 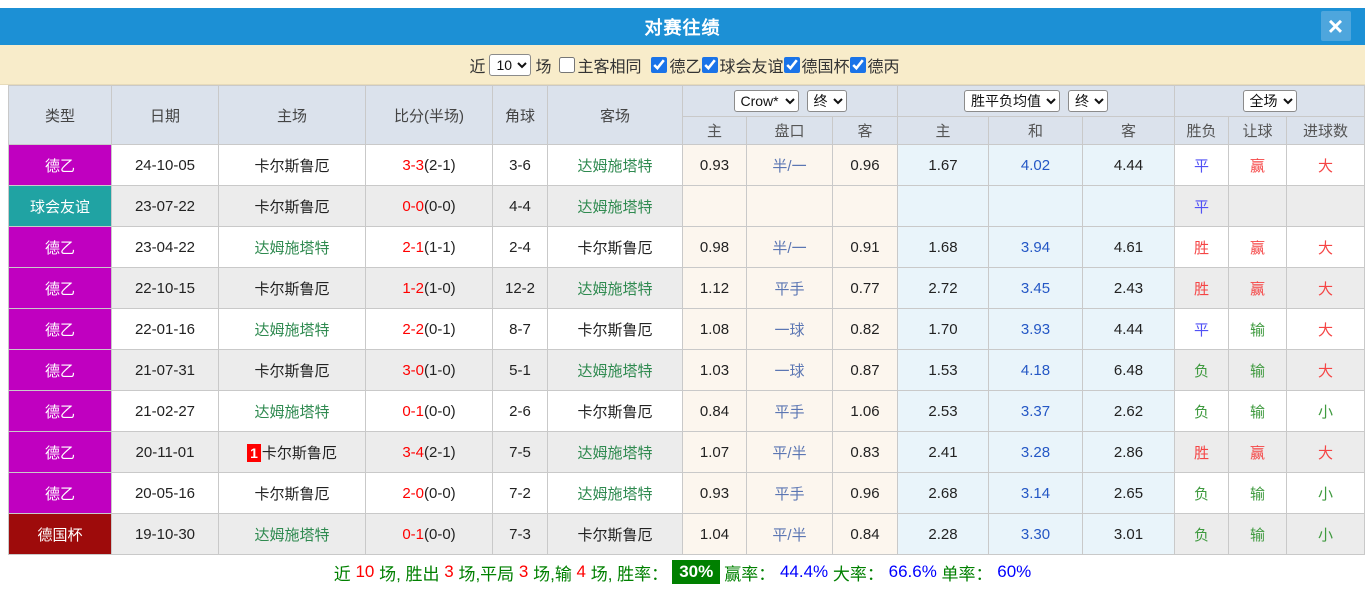 I want to click on half-time-score: (1-0), so click(x=440, y=370).